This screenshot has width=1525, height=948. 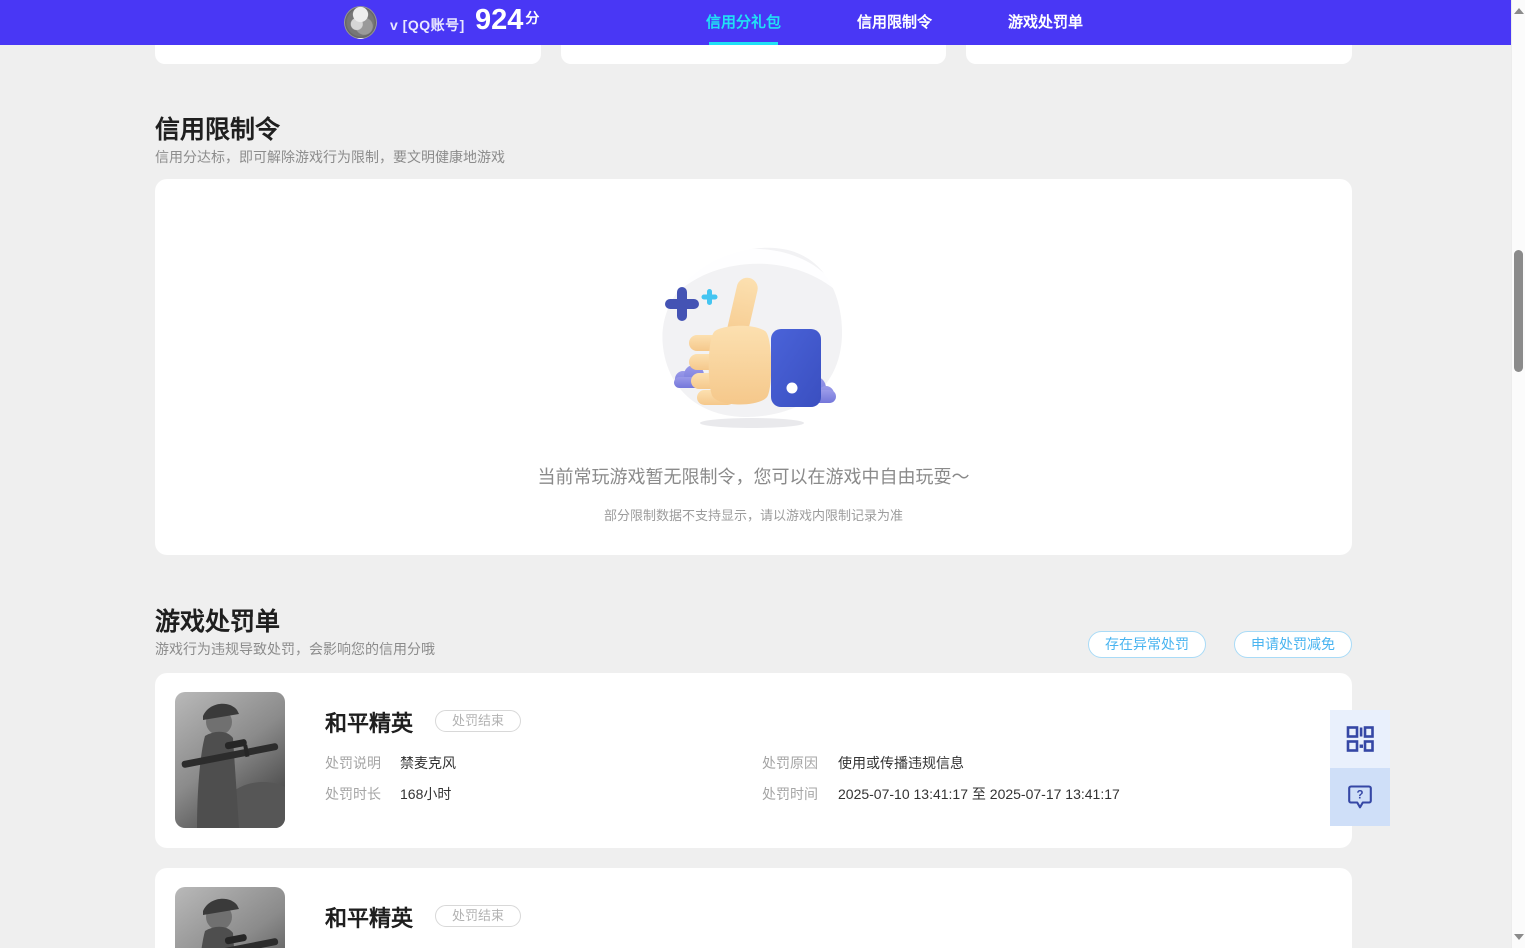 What do you see at coordinates (1518, 937) in the screenshot?
I see `scroll-down-arrow-icon` at bounding box center [1518, 937].